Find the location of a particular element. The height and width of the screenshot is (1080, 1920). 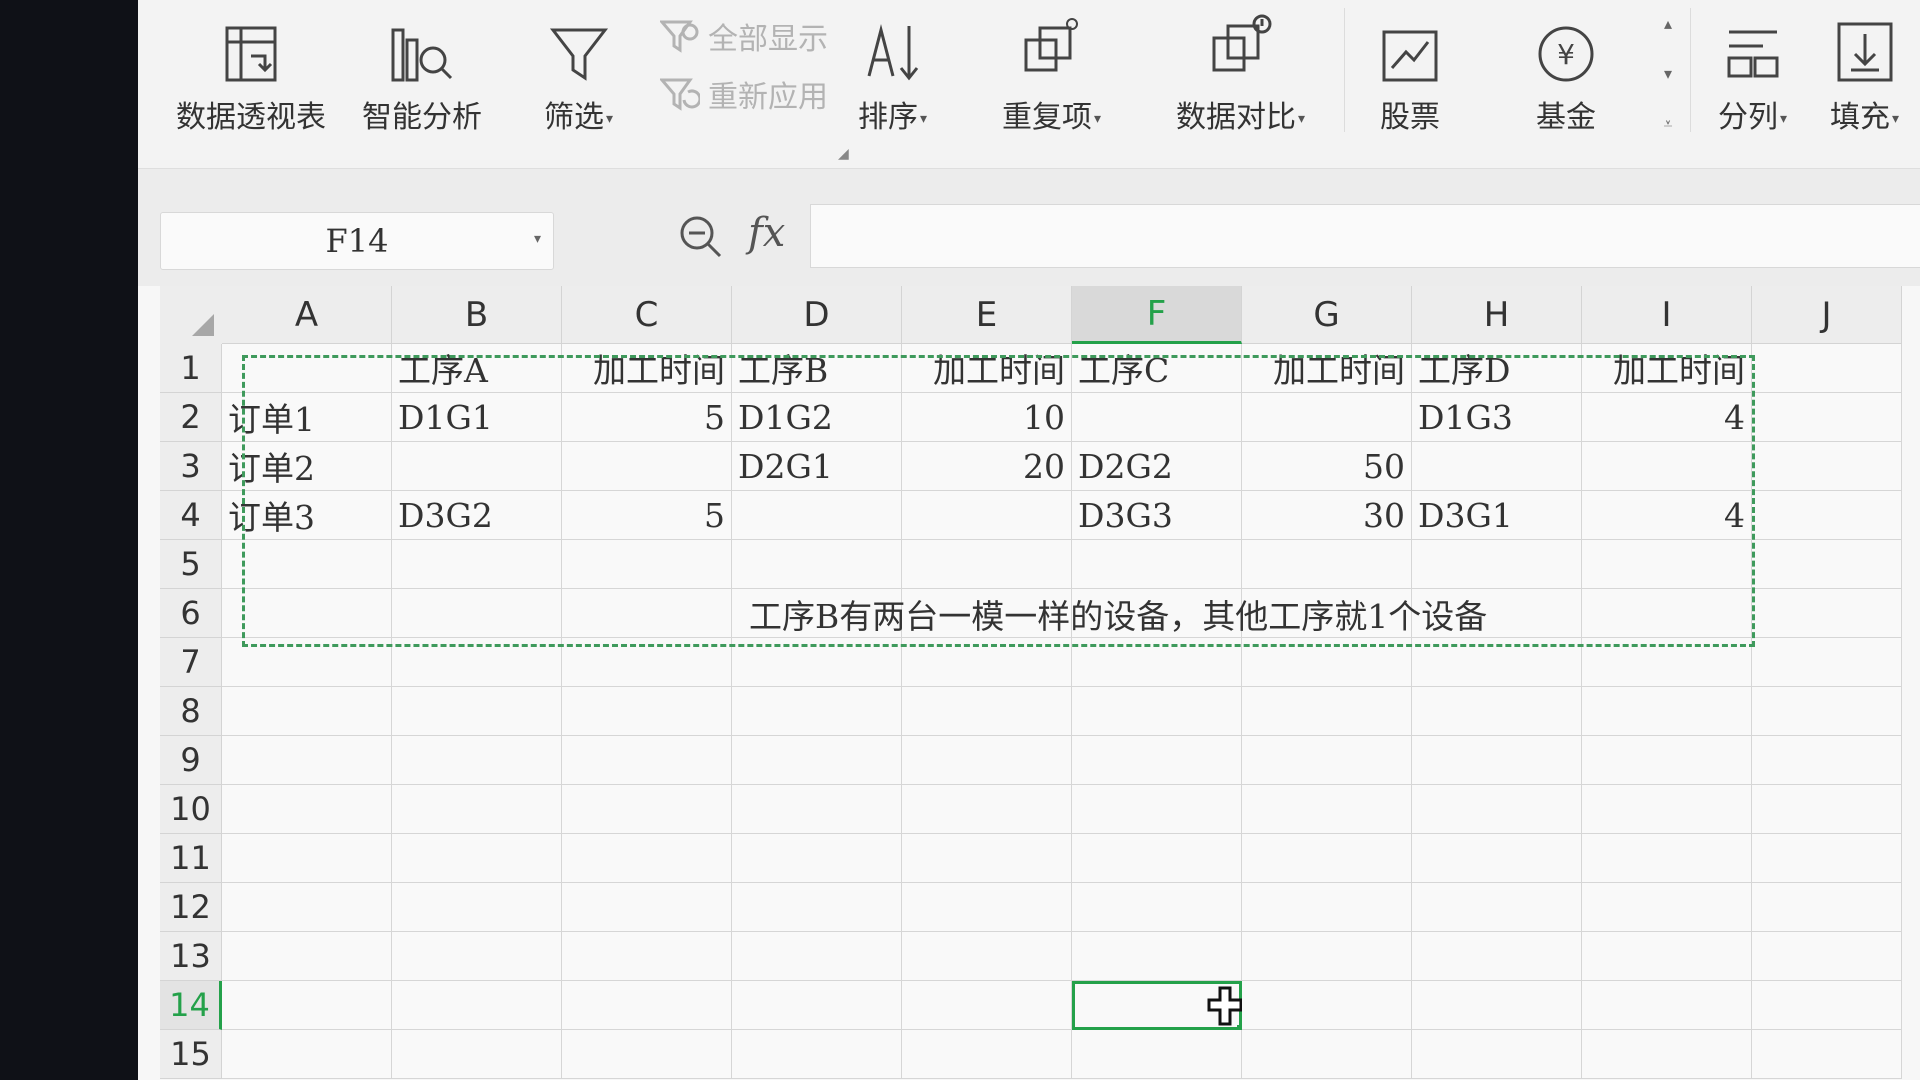

cell-c5 is located at coordinates (647, 564).